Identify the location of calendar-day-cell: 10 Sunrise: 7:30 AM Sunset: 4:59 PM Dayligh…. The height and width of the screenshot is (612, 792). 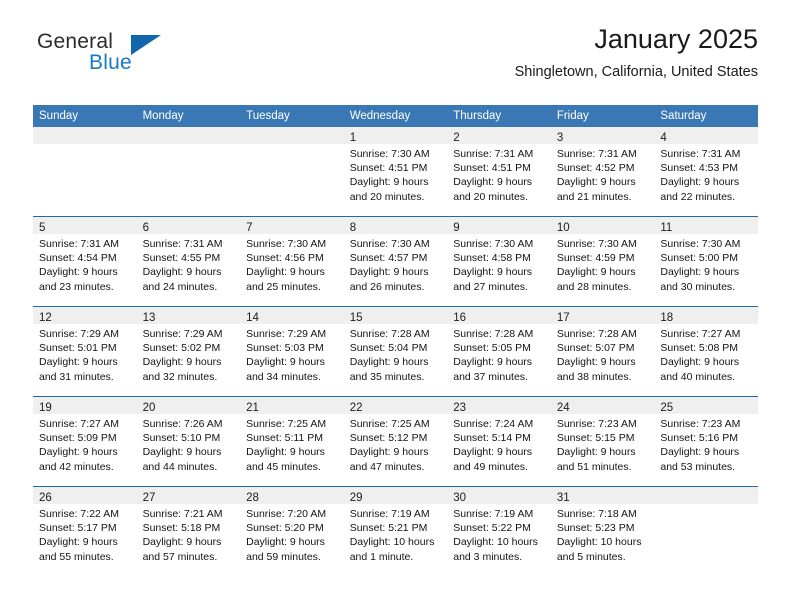
(602, 261).